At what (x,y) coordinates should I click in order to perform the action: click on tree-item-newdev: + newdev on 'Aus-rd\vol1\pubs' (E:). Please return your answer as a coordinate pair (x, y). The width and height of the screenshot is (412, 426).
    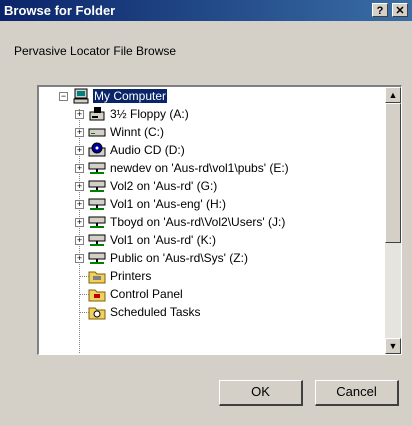
    Looking at the image, I should click on (182, 168).